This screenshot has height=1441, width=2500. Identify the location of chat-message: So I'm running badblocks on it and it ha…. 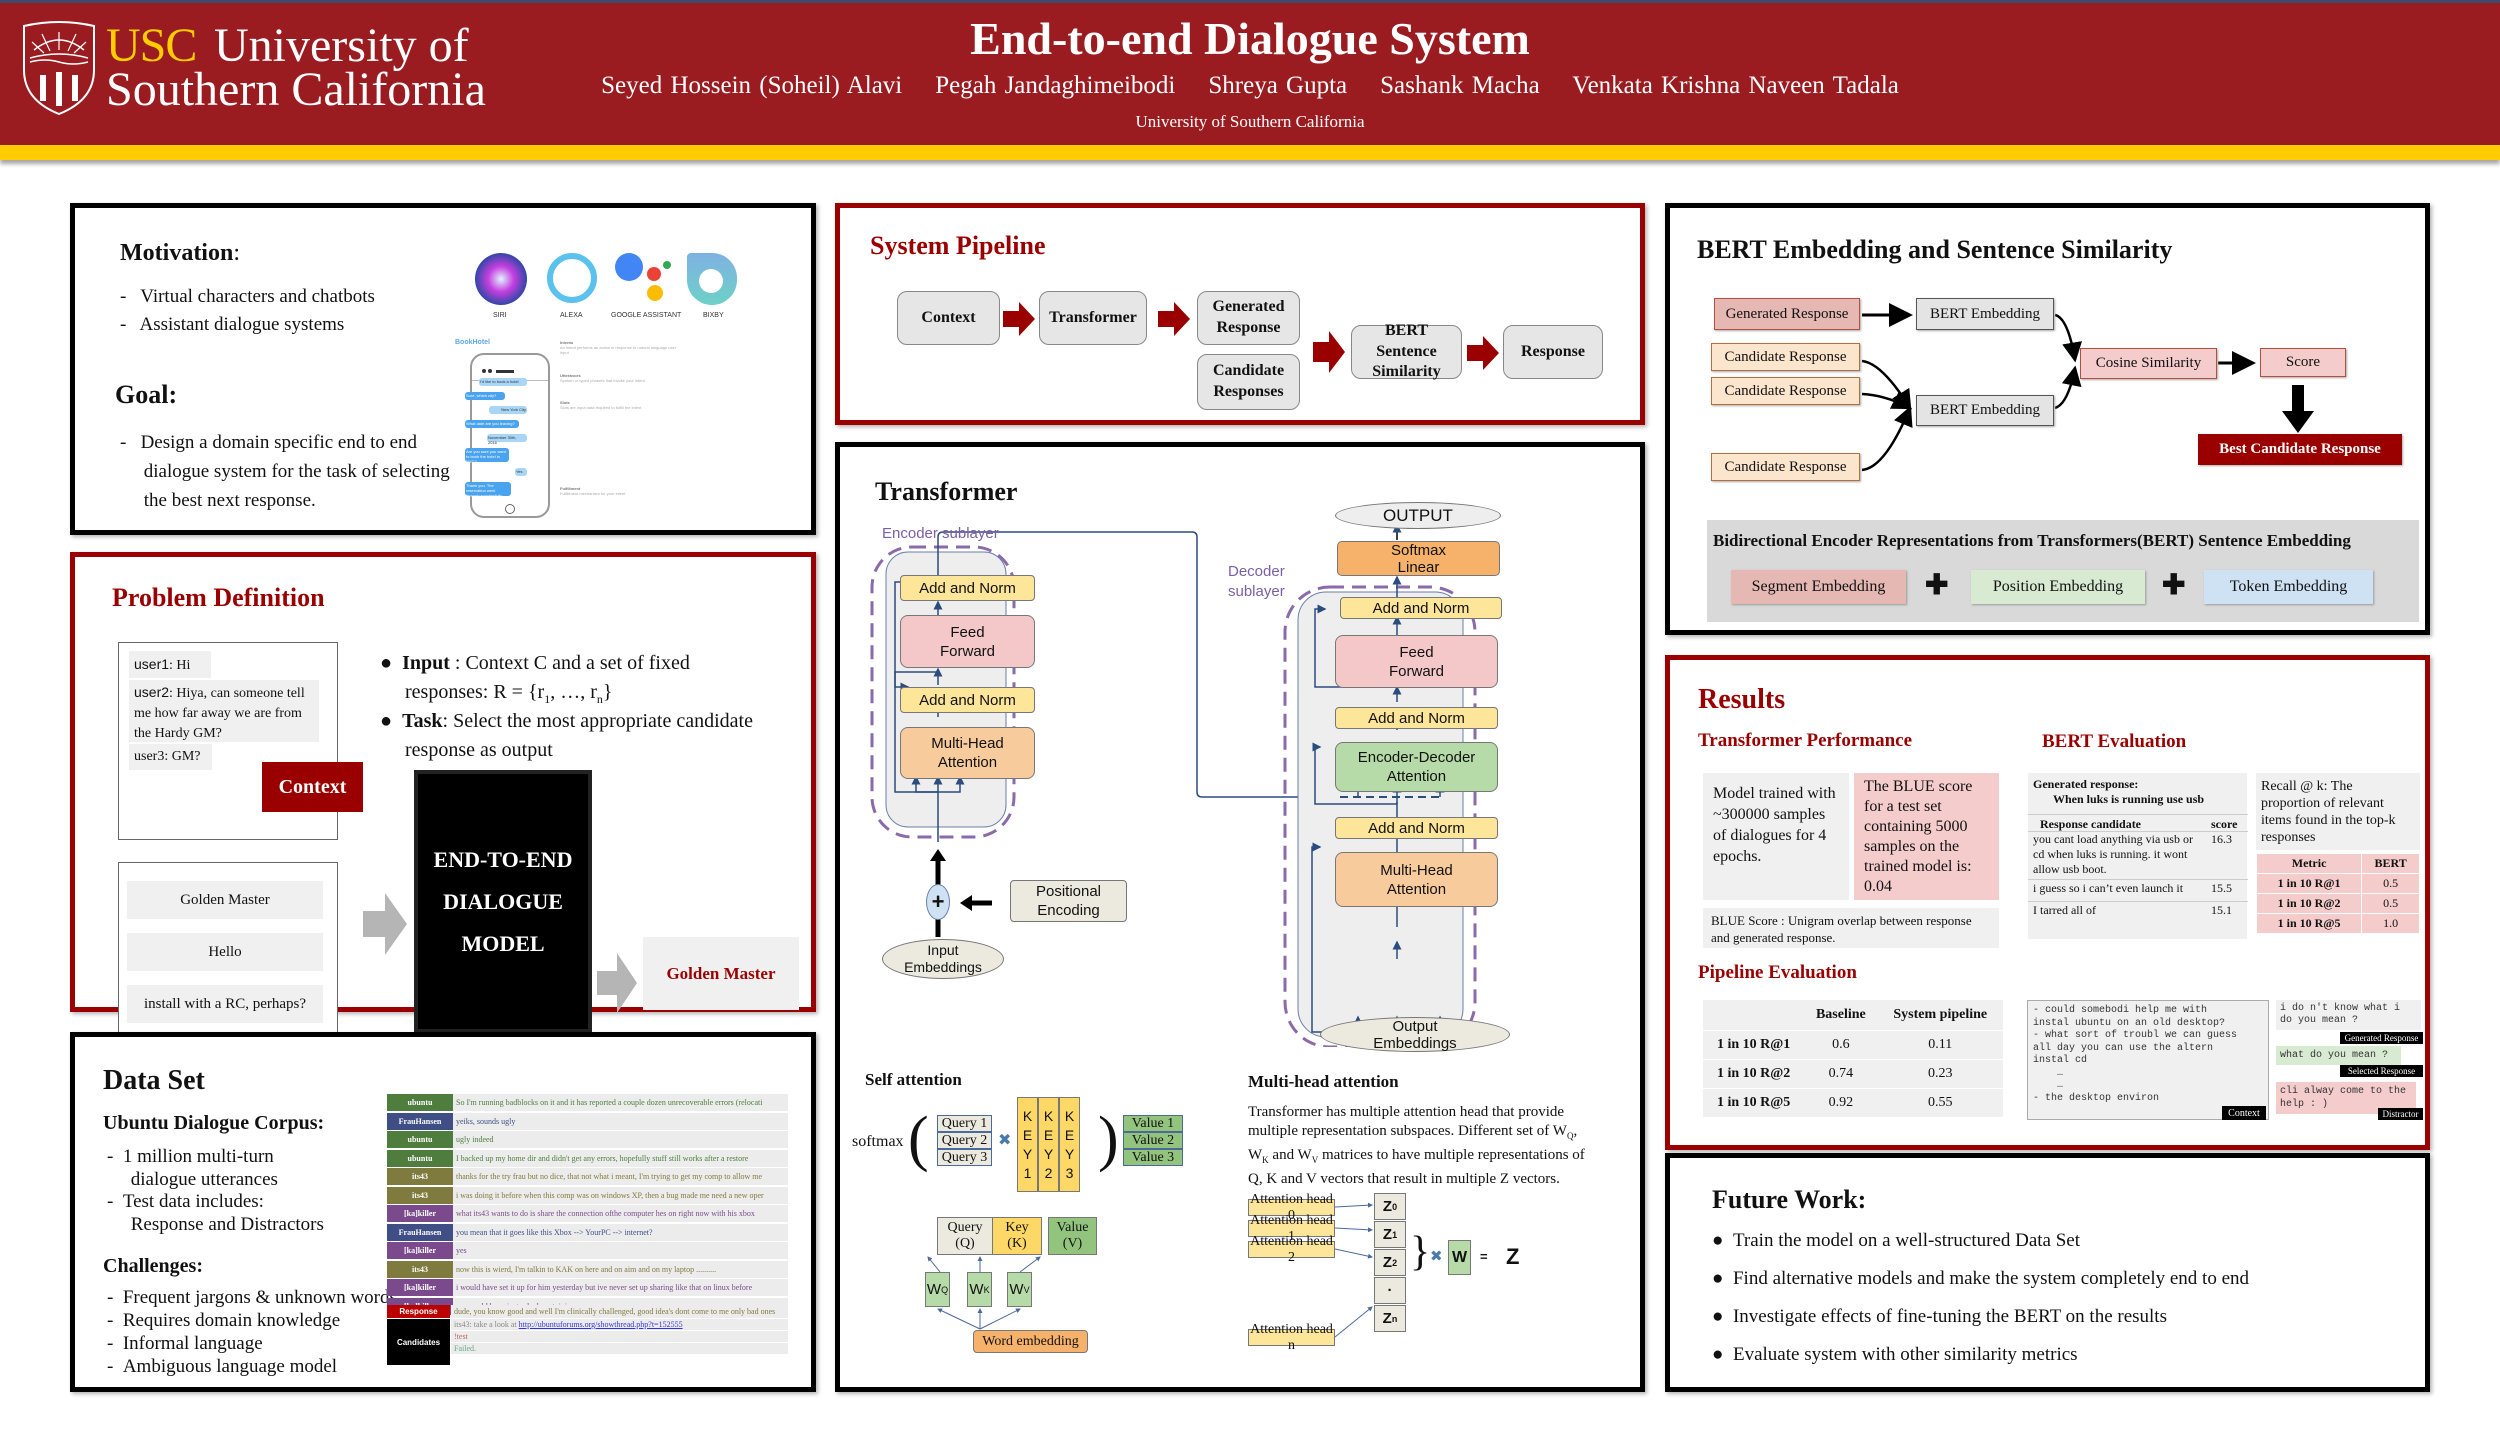
(620, 1102).